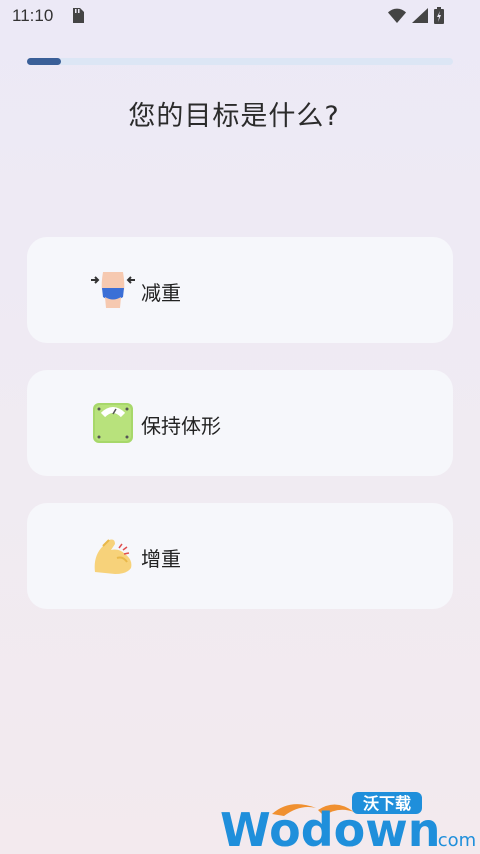 The height and width of the screenshot is (854, 480). Describe the element at coordinates (113, 290) in the screenshot. I see `waist-slimming-icon` at that location.